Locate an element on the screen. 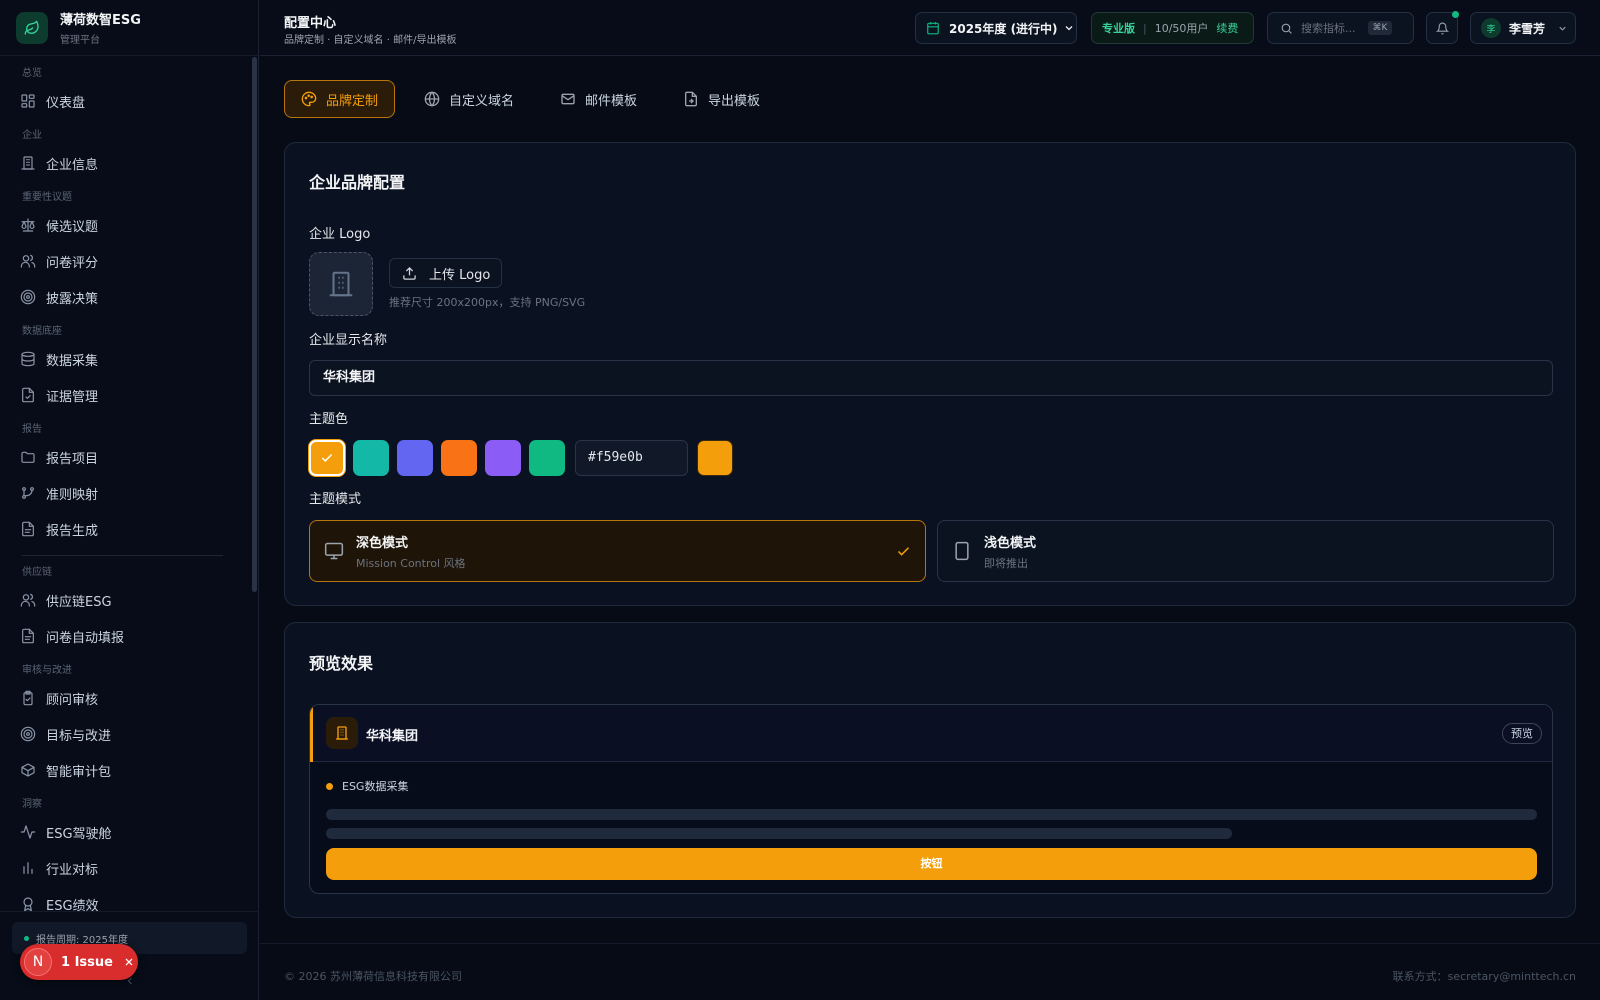 This screenshot has height=1000, width=1600. sidebar-item: 准则映射 is located at coordinates (125, 493).